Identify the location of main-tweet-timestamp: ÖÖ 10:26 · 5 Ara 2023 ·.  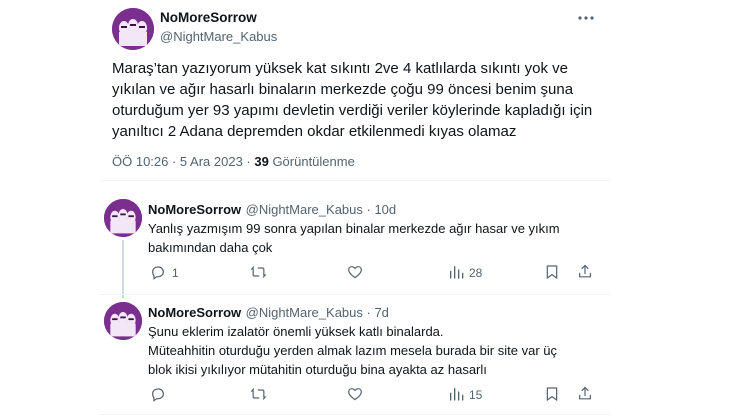
(183, 161).